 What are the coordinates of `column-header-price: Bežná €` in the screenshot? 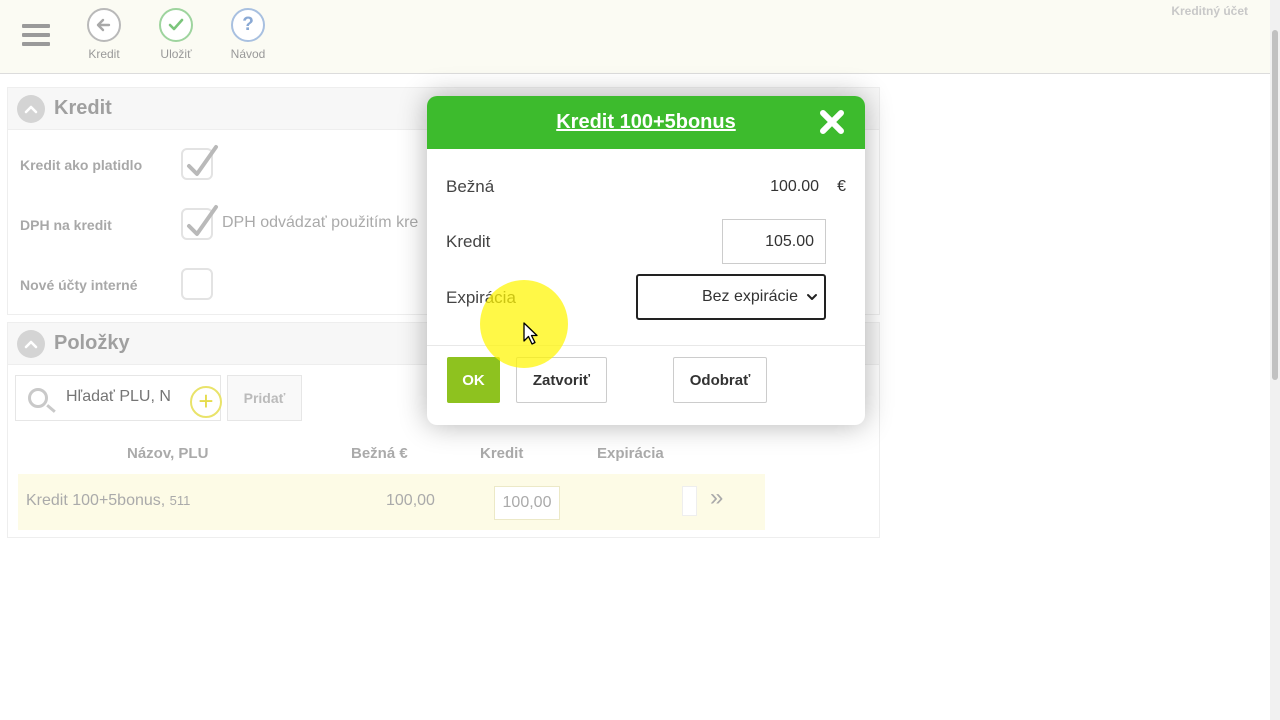 It's located at (379, 453).